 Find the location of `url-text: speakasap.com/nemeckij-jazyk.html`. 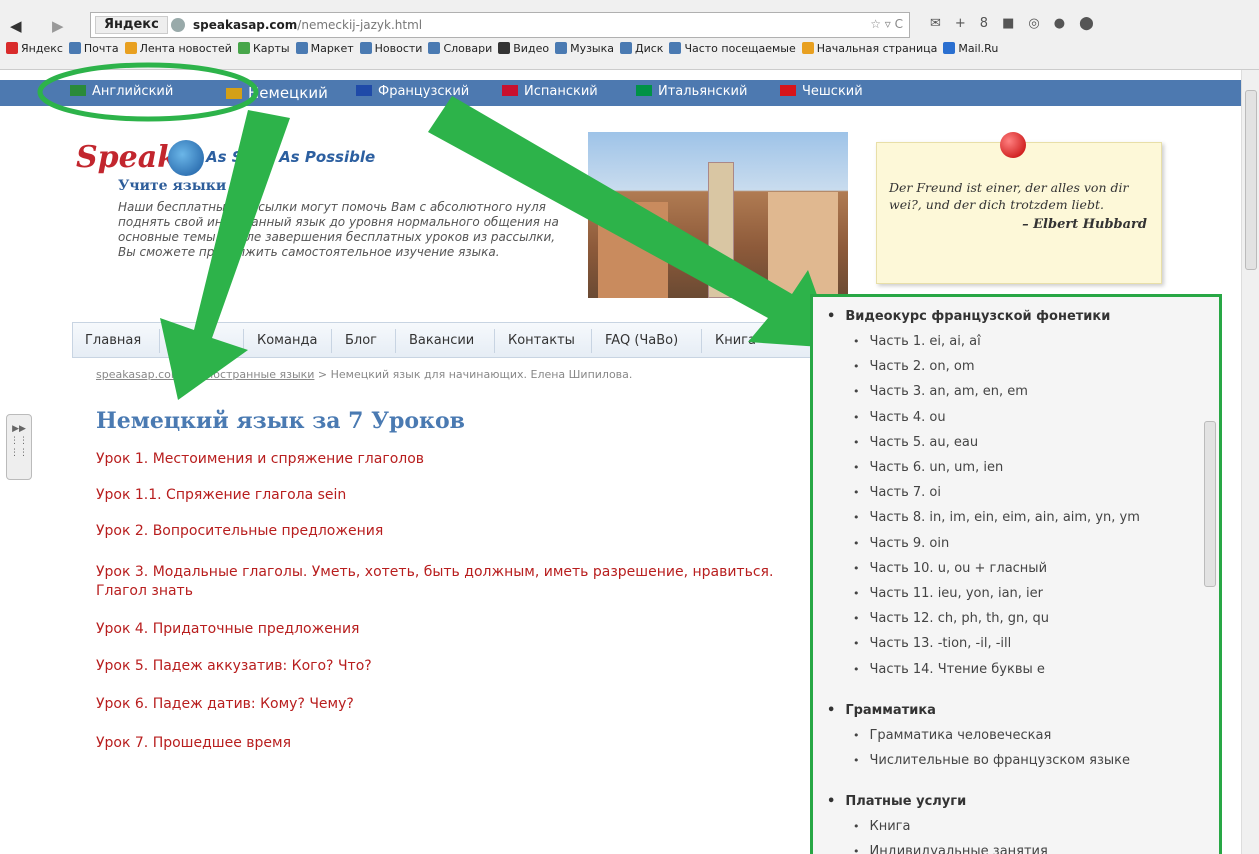

url-text: speakasap.com/nemeckij-jazyk.html is located at coordinates (307, 25).